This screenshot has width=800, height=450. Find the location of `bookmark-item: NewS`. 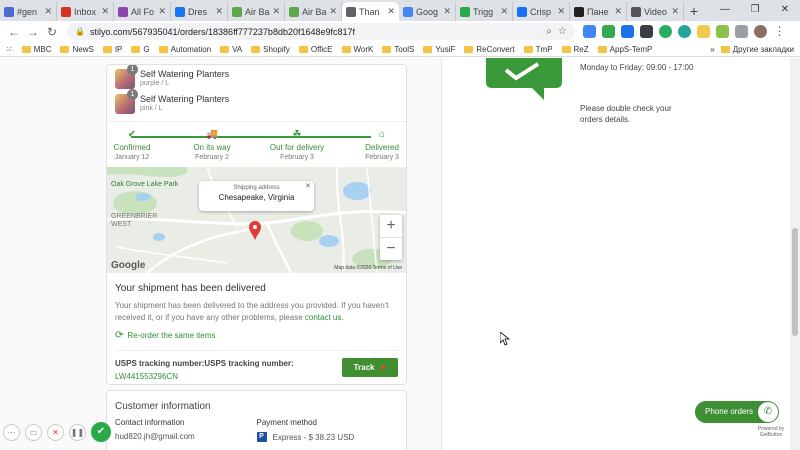

bookmark-item: NewS is located at coordinates (77, 49).